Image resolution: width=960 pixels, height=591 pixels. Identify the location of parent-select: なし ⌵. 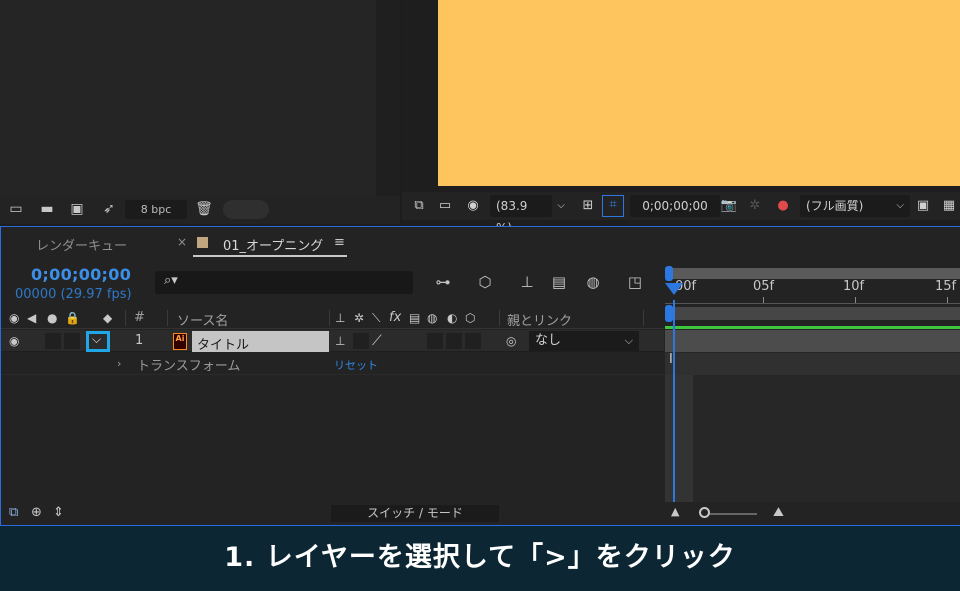
(584, 341).